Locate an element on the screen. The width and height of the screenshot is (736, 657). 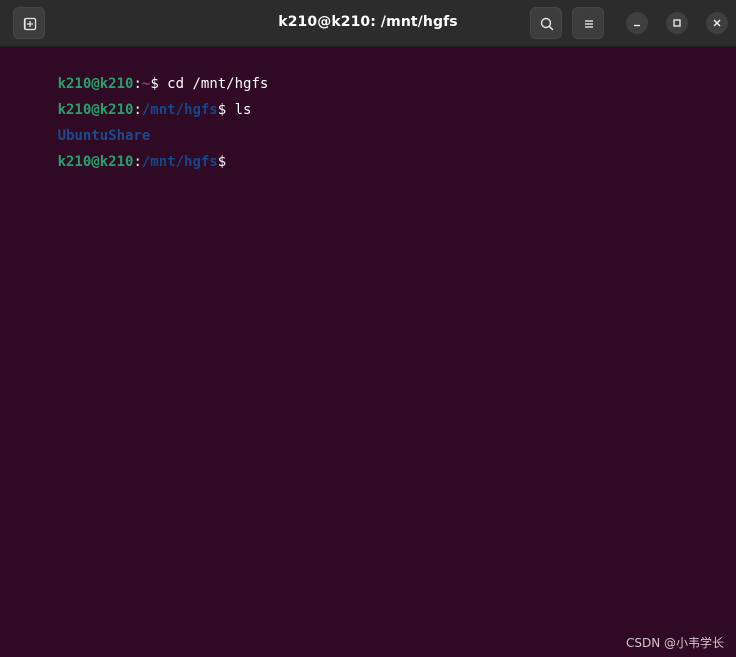
search-button is located at coordinates (546, 23).